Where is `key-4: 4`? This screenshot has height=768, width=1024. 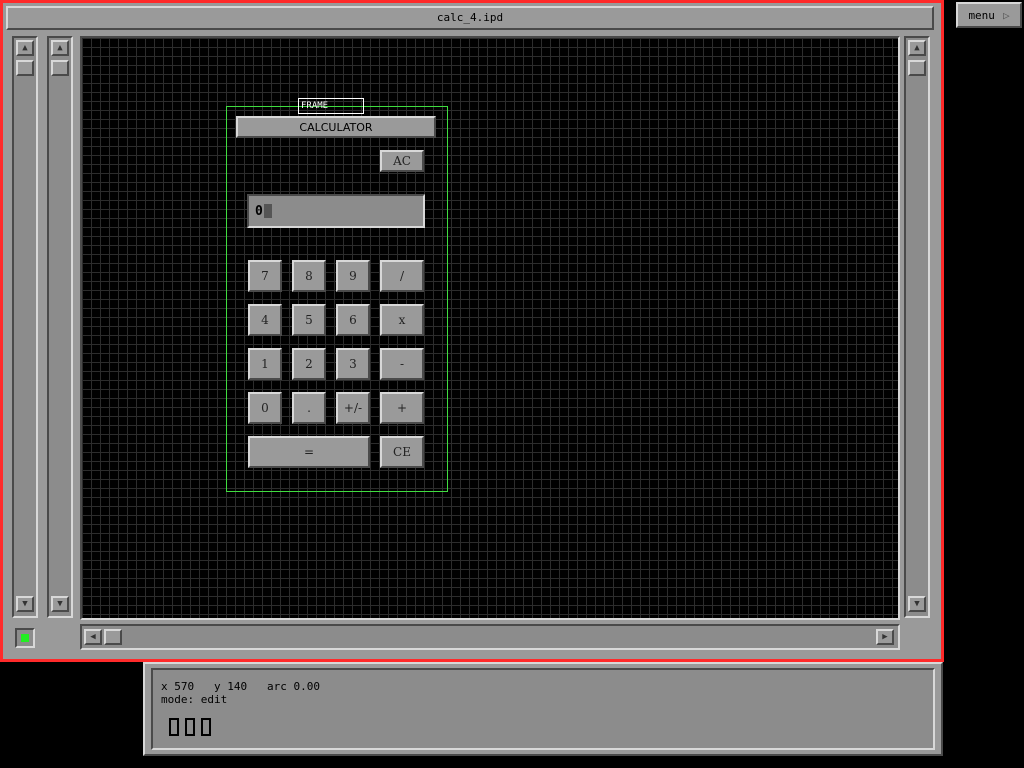
key-4: 4 is located at coordinates (265, 320).